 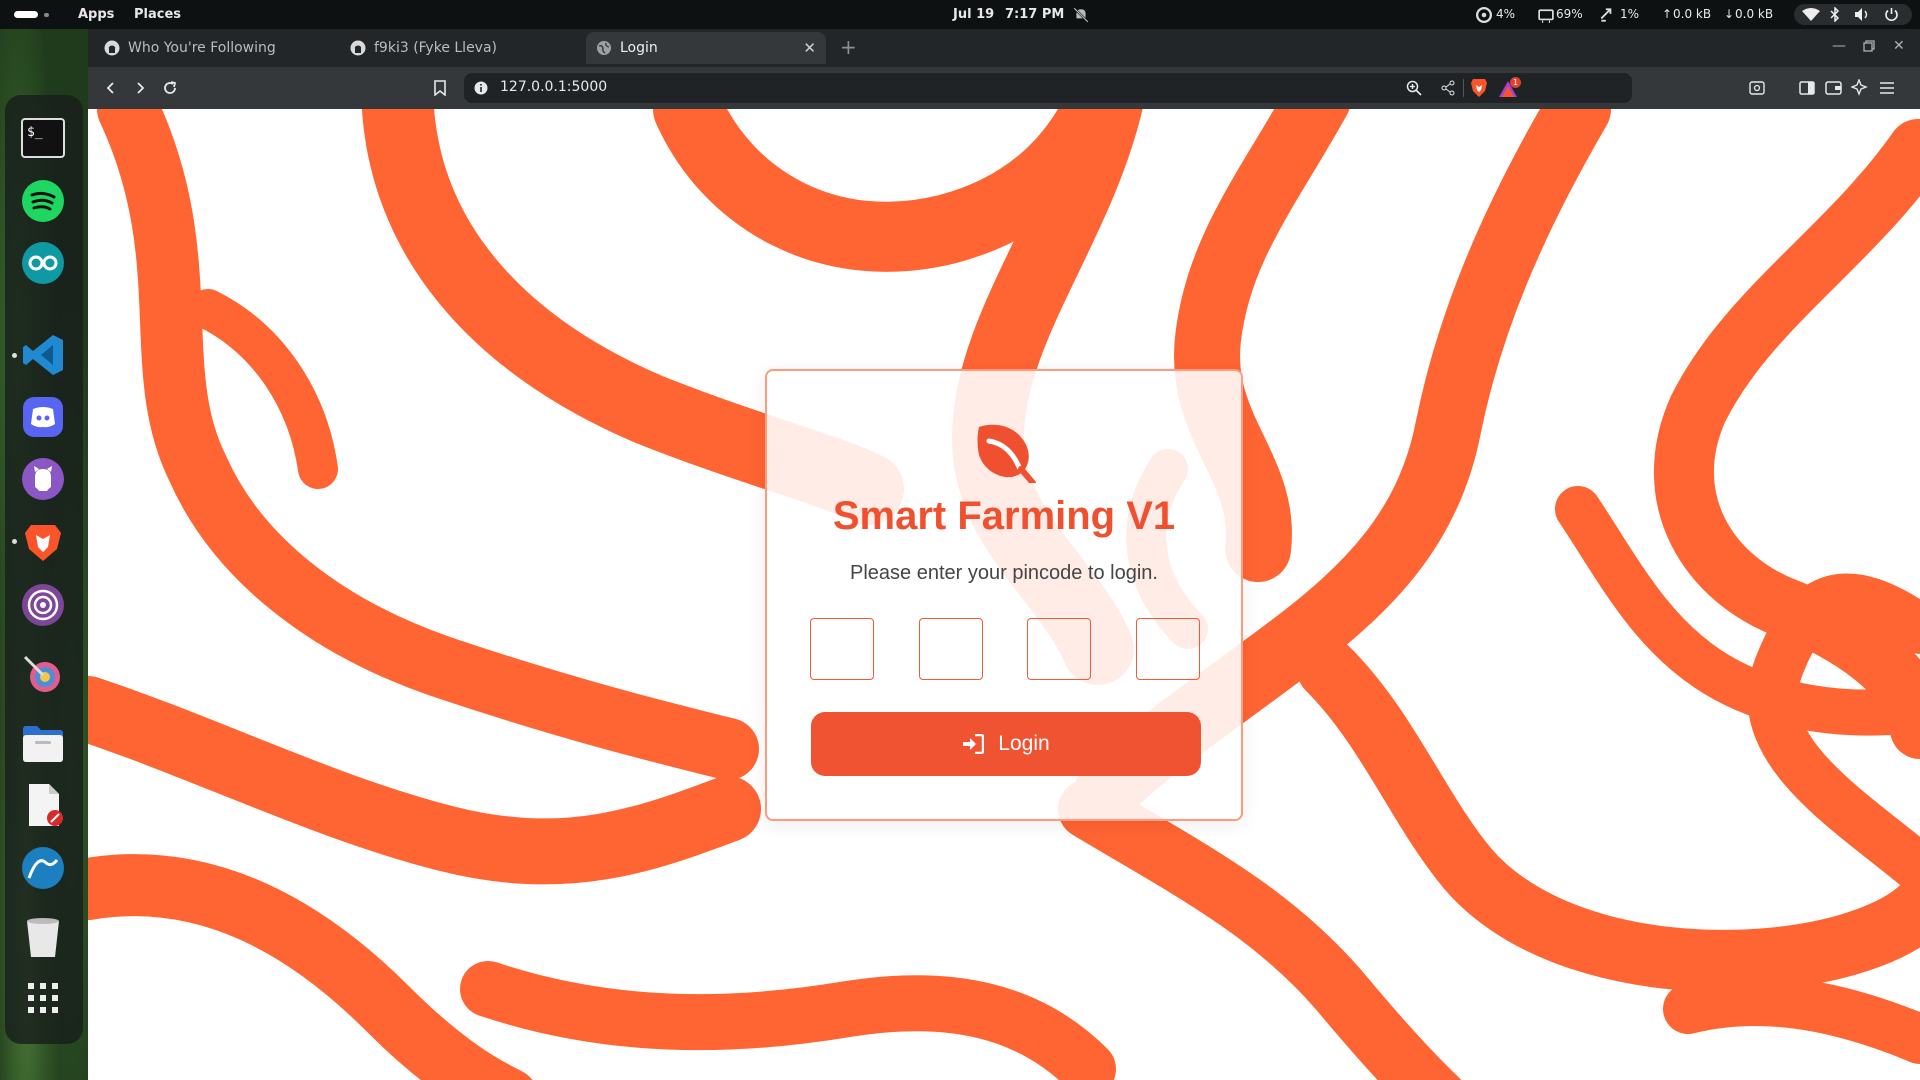 What do you see at coordinates (44, 569) in the screenshot?
I see `dock-panel` at bounding box center [44, 569].